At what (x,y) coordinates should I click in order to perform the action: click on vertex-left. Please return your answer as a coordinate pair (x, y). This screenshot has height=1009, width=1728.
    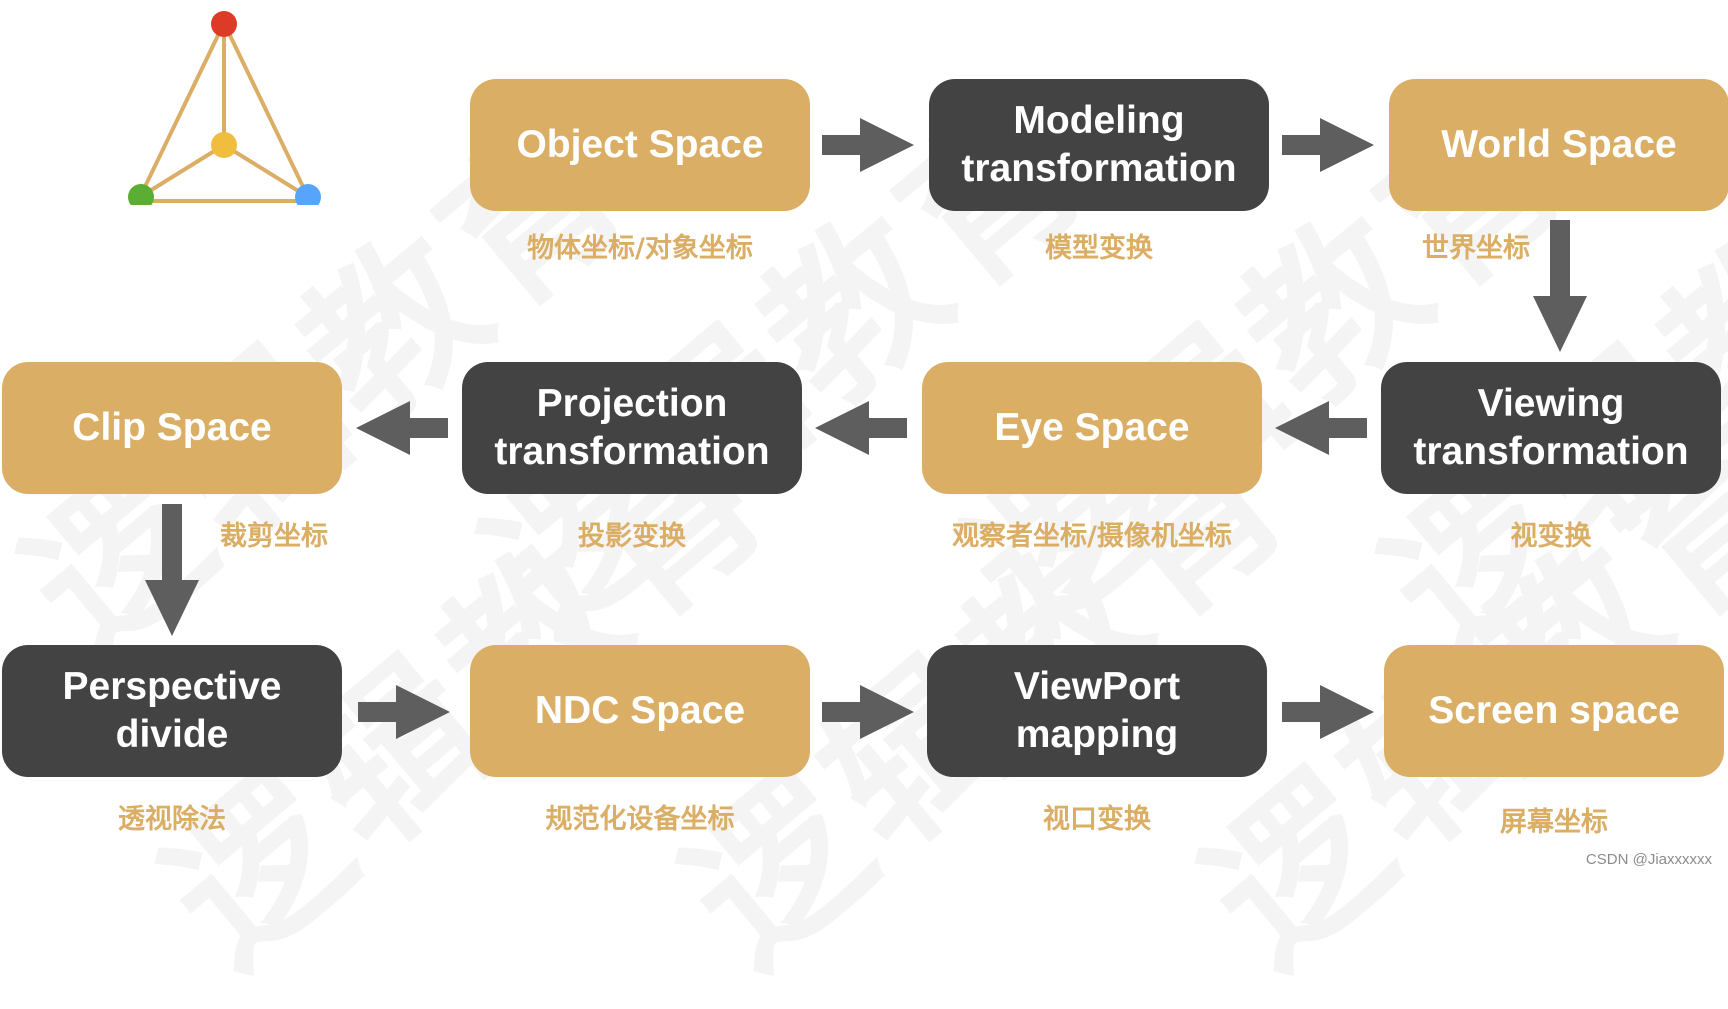
    Looking at the image, I should click on (141, 194).